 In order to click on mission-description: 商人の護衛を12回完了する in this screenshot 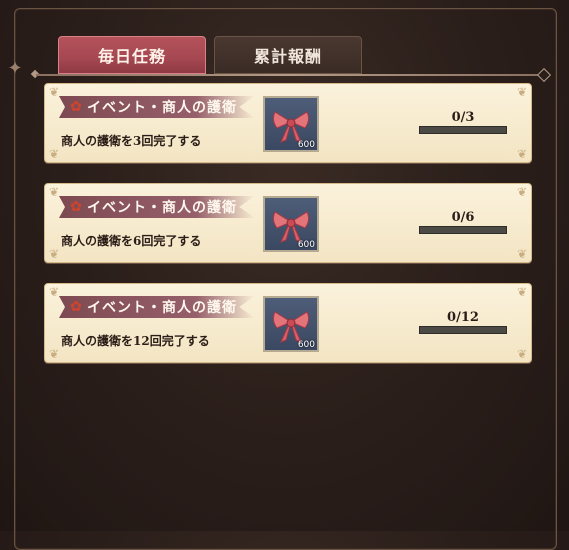, I will do `click(135, 341)`.